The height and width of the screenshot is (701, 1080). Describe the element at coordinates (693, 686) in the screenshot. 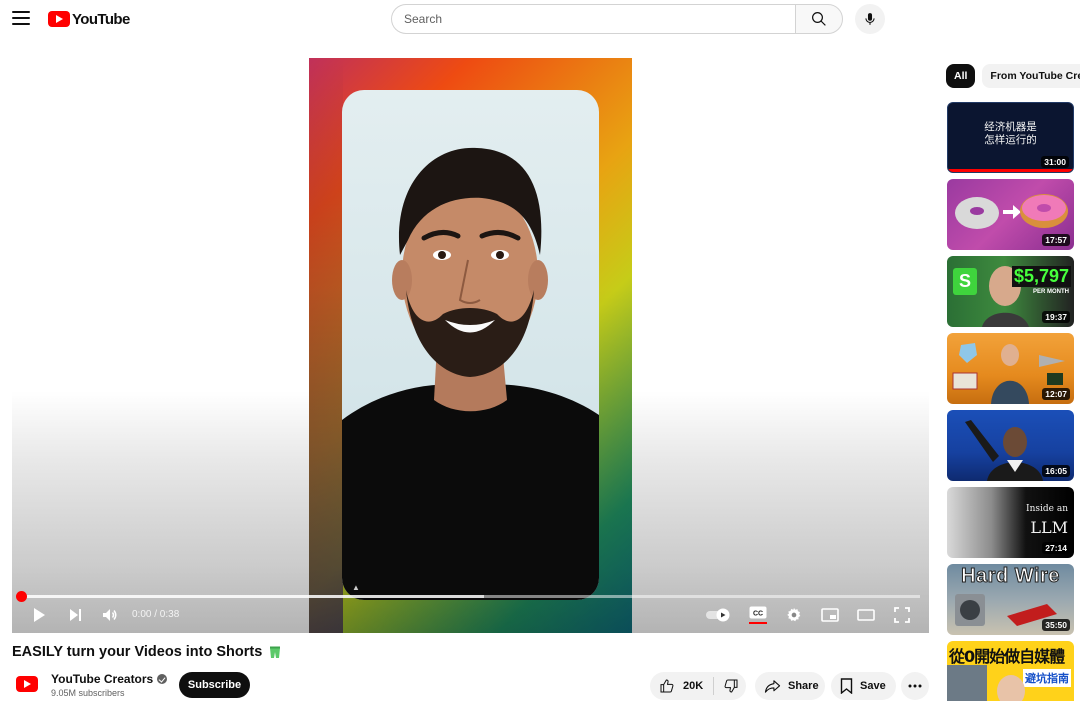

I see `like-count: 20K` at that location.